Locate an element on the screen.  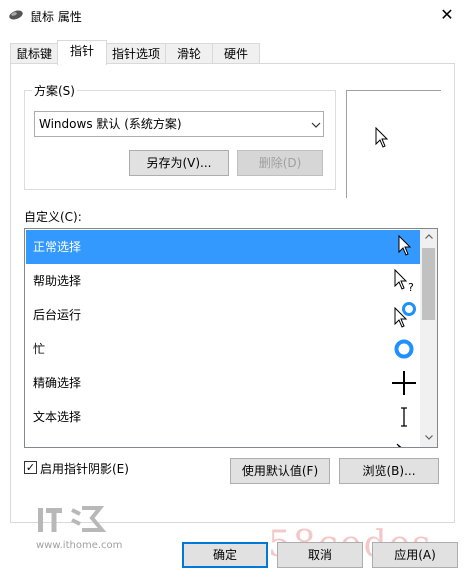
list-item is located at coordinates (223, 440).